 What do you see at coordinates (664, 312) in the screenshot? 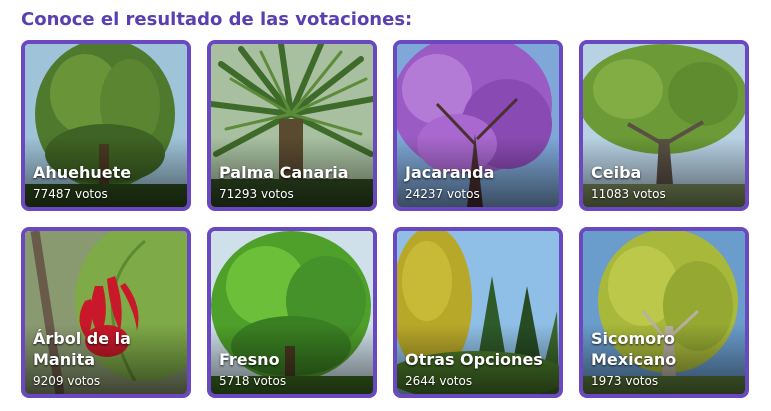
I see `tree-card-sicomoro-mexicano: Sicomoro Mexicano 1973 votos` at bounding box center [664, 312].